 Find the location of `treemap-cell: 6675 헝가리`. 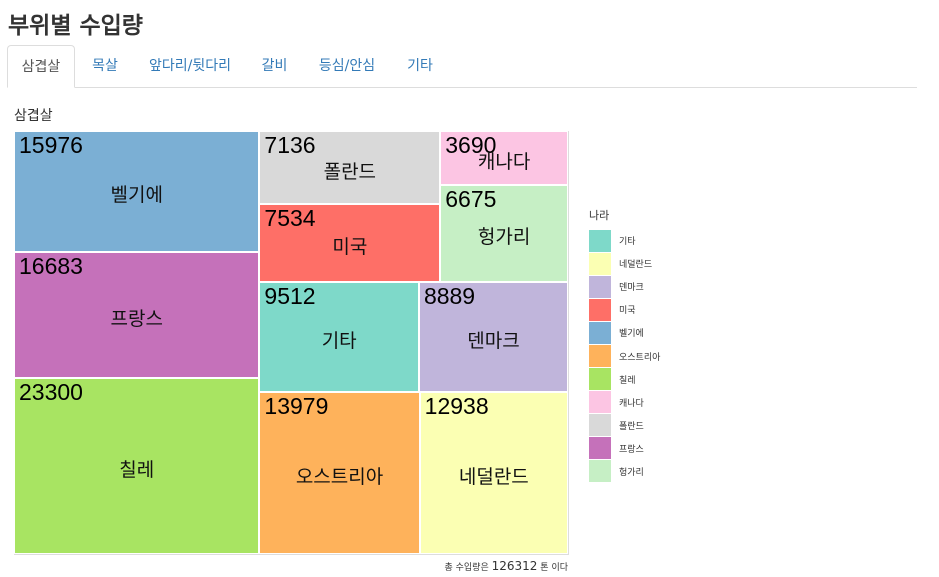

treemap-cell: 6675 헝가리 is located at coordinates (504, 233).